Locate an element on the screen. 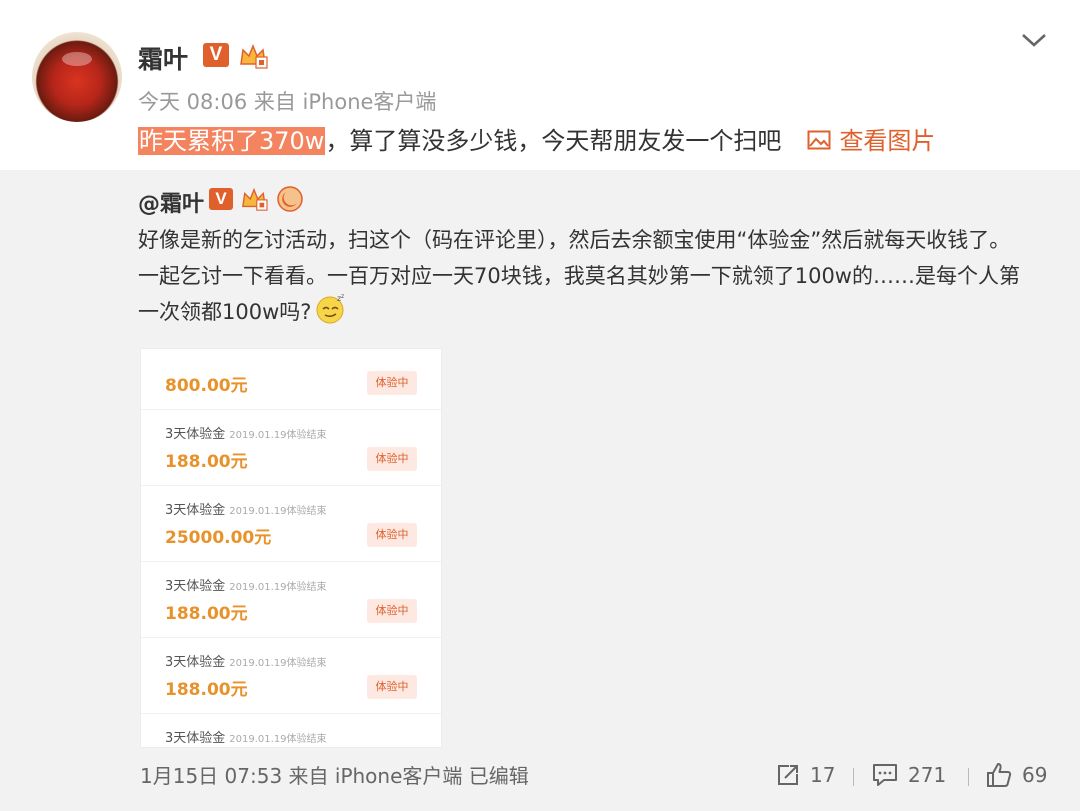  post-content: 昨天累积了370w，算了算没多少钱，今天帮朋友发一个扫吧 查看图片 is located at coordinates (536, 141).